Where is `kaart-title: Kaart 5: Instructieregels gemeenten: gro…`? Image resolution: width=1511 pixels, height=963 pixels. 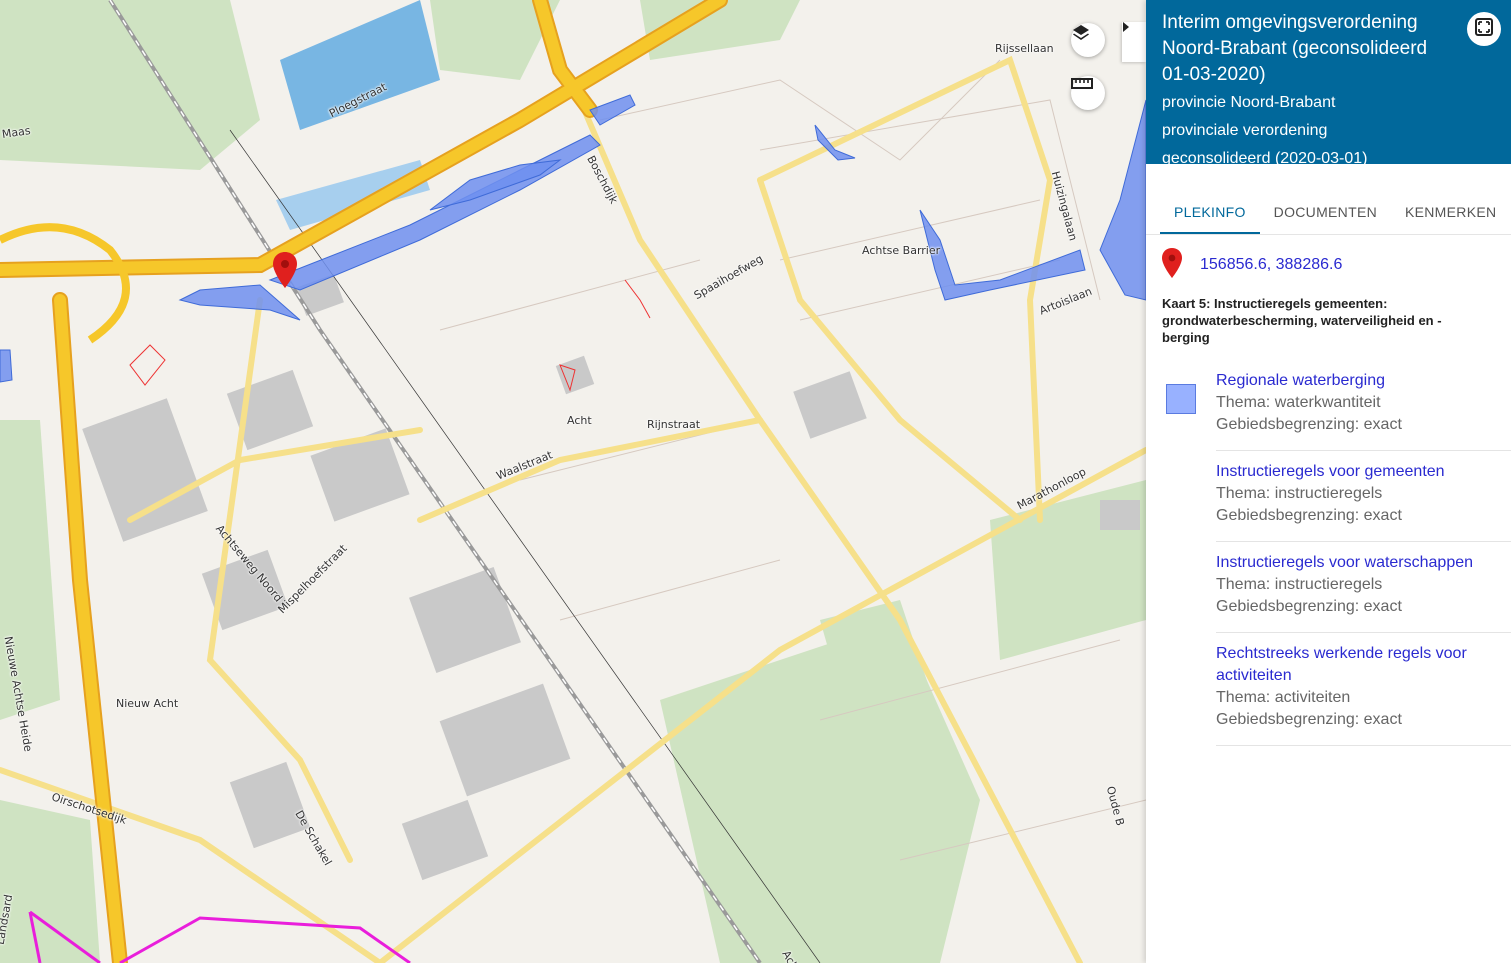
kaart-title: Kaart 5: Instructieregels gemeenten: gro… is located at coordinates (1302, 320).